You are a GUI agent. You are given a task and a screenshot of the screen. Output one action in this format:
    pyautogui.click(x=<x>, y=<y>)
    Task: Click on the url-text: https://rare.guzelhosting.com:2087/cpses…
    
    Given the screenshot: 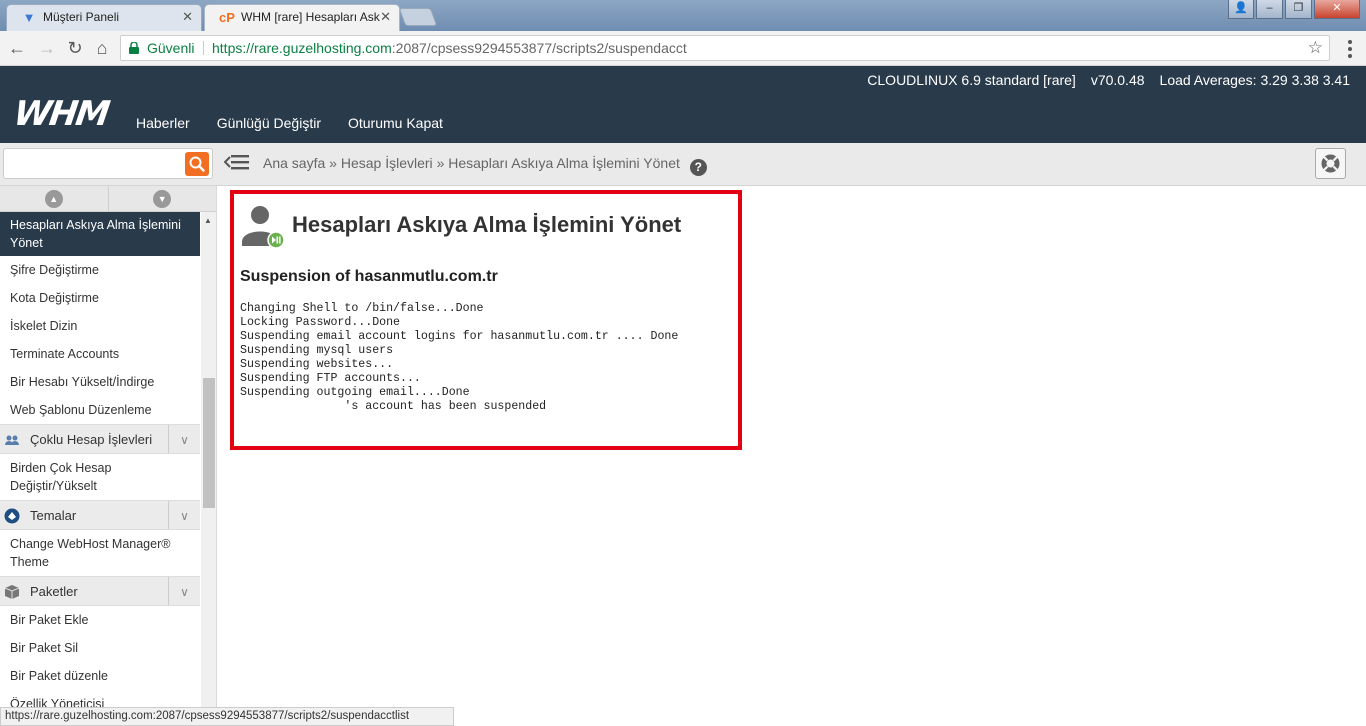 What is the action you would take?
    pyautogui.click(x=449, y=48)
    